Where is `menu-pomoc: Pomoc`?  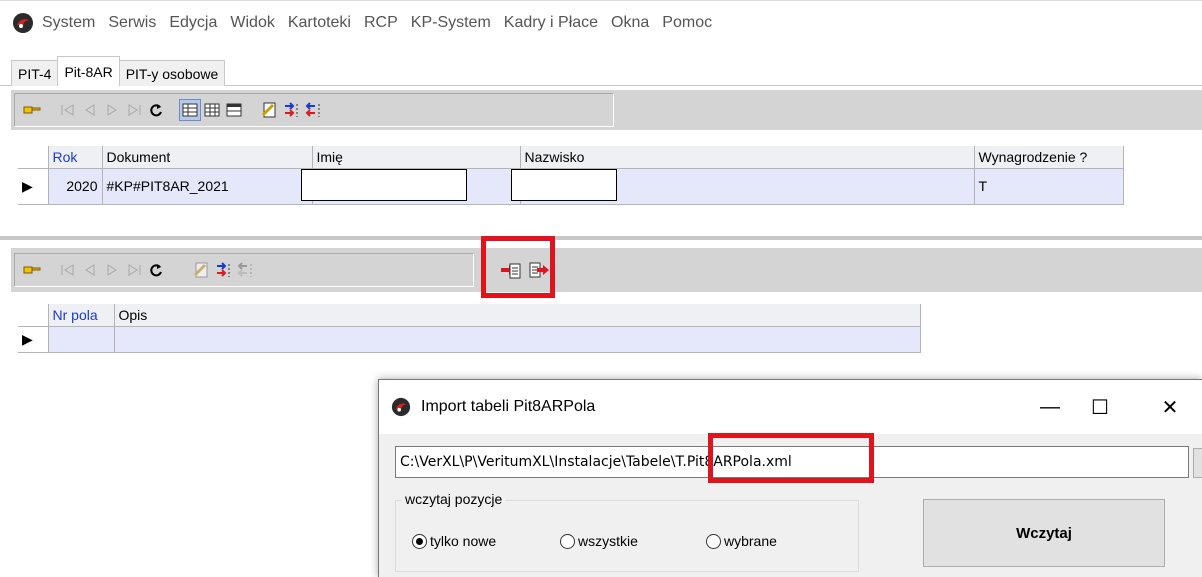 menu-pomoc: Pomoc is located at coordinates (687, 23).